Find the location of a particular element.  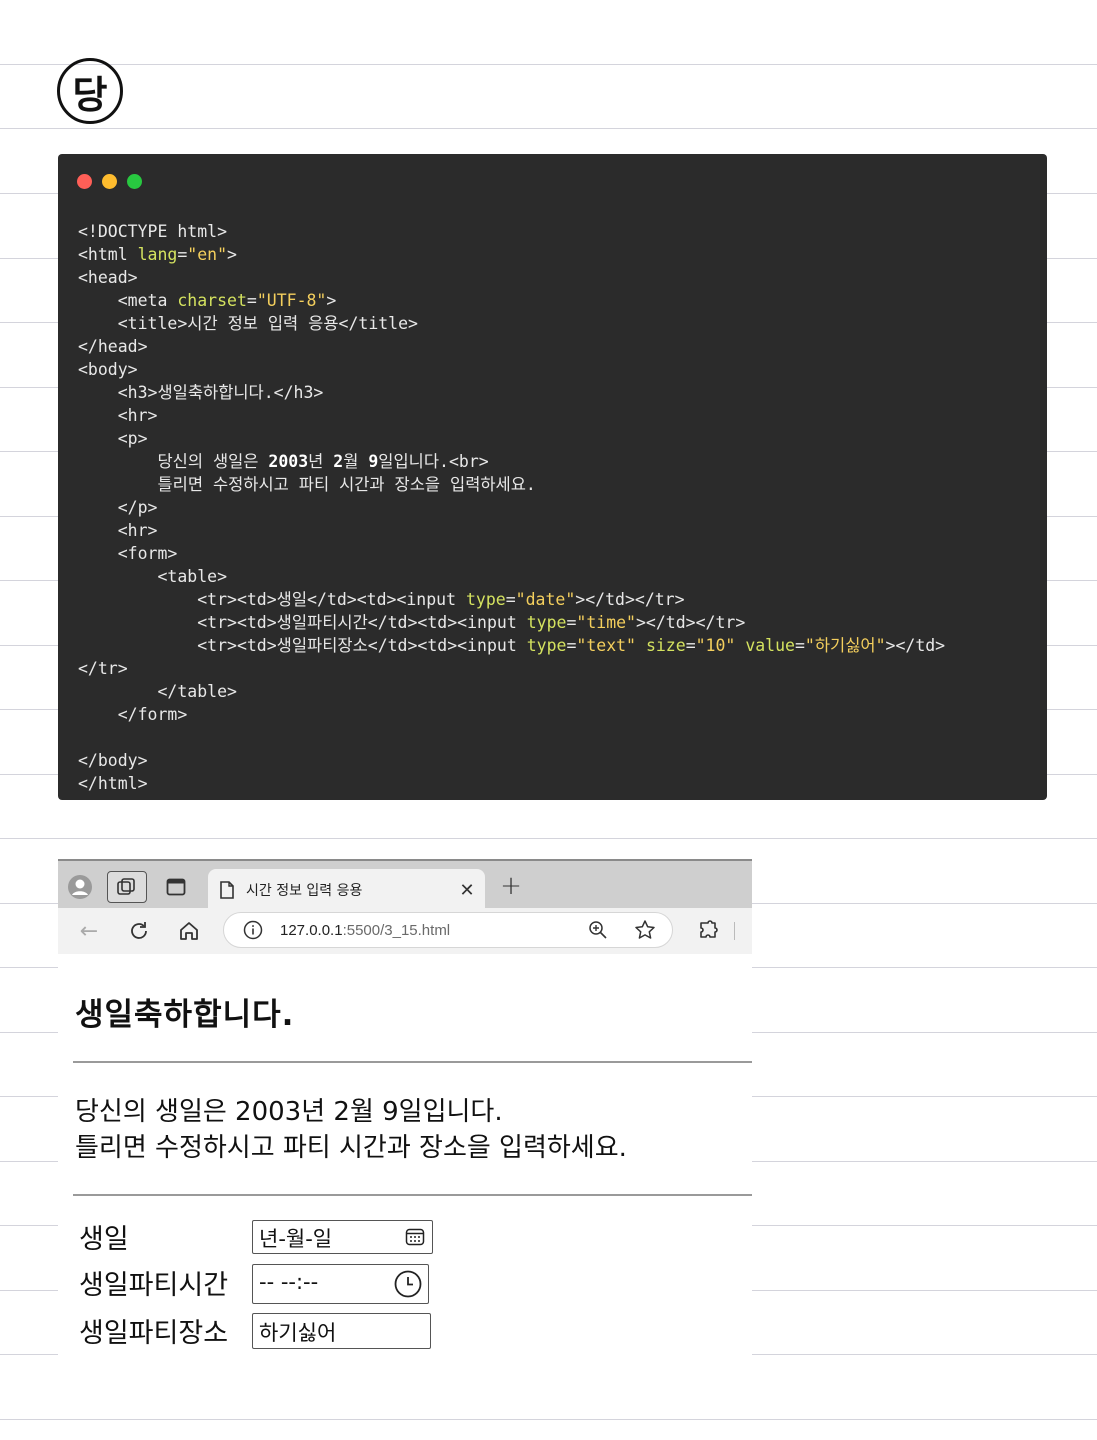

code-line: </tr> is located at coordinates (511, 668).